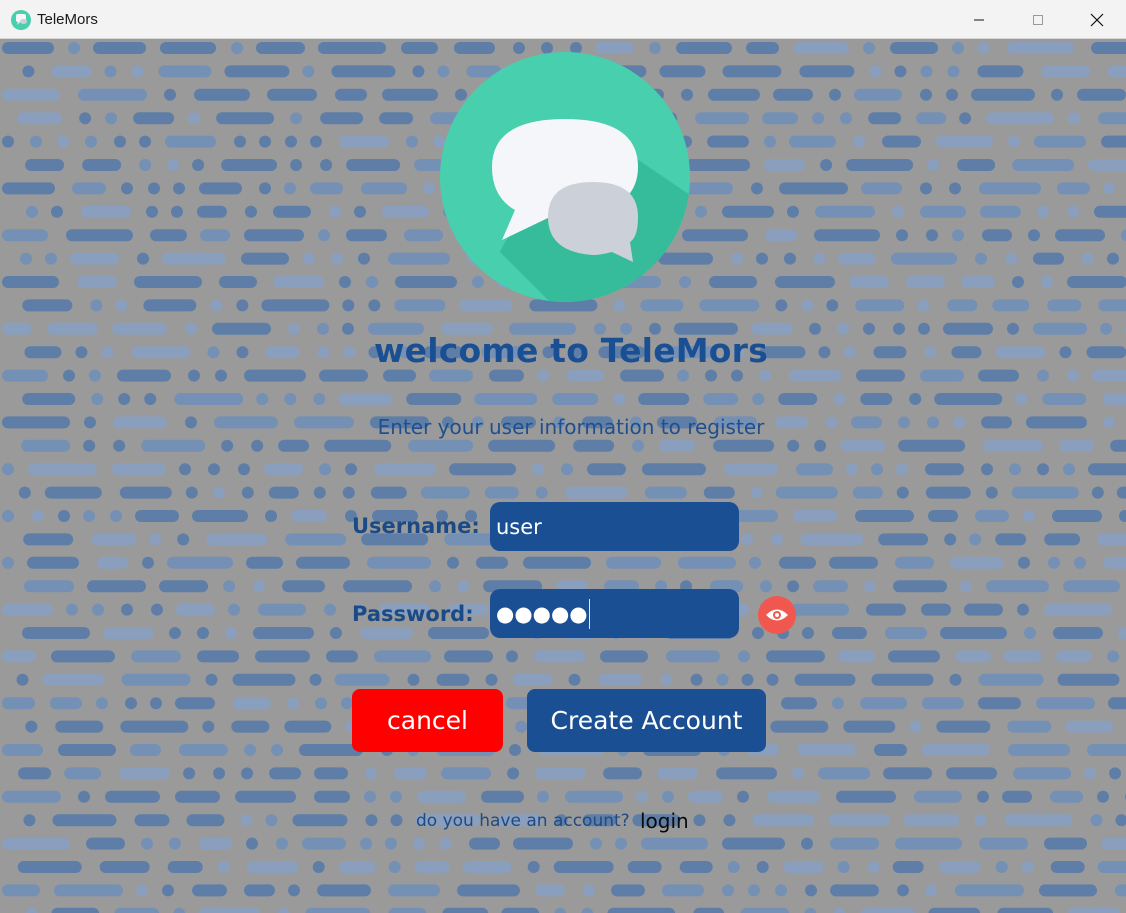  I want to click on title-bar: TeleMors, so click(563, 19).